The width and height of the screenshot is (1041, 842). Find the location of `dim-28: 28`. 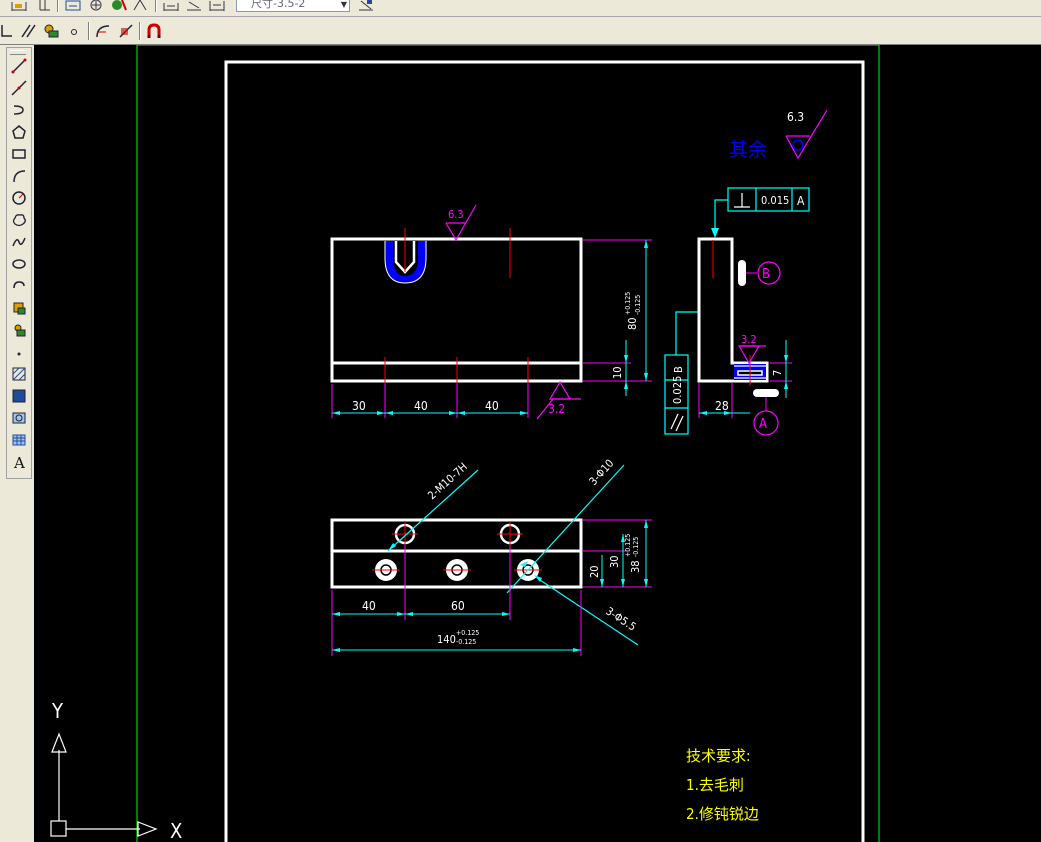

dim-28: 28 is located at coordinates (722, 406).